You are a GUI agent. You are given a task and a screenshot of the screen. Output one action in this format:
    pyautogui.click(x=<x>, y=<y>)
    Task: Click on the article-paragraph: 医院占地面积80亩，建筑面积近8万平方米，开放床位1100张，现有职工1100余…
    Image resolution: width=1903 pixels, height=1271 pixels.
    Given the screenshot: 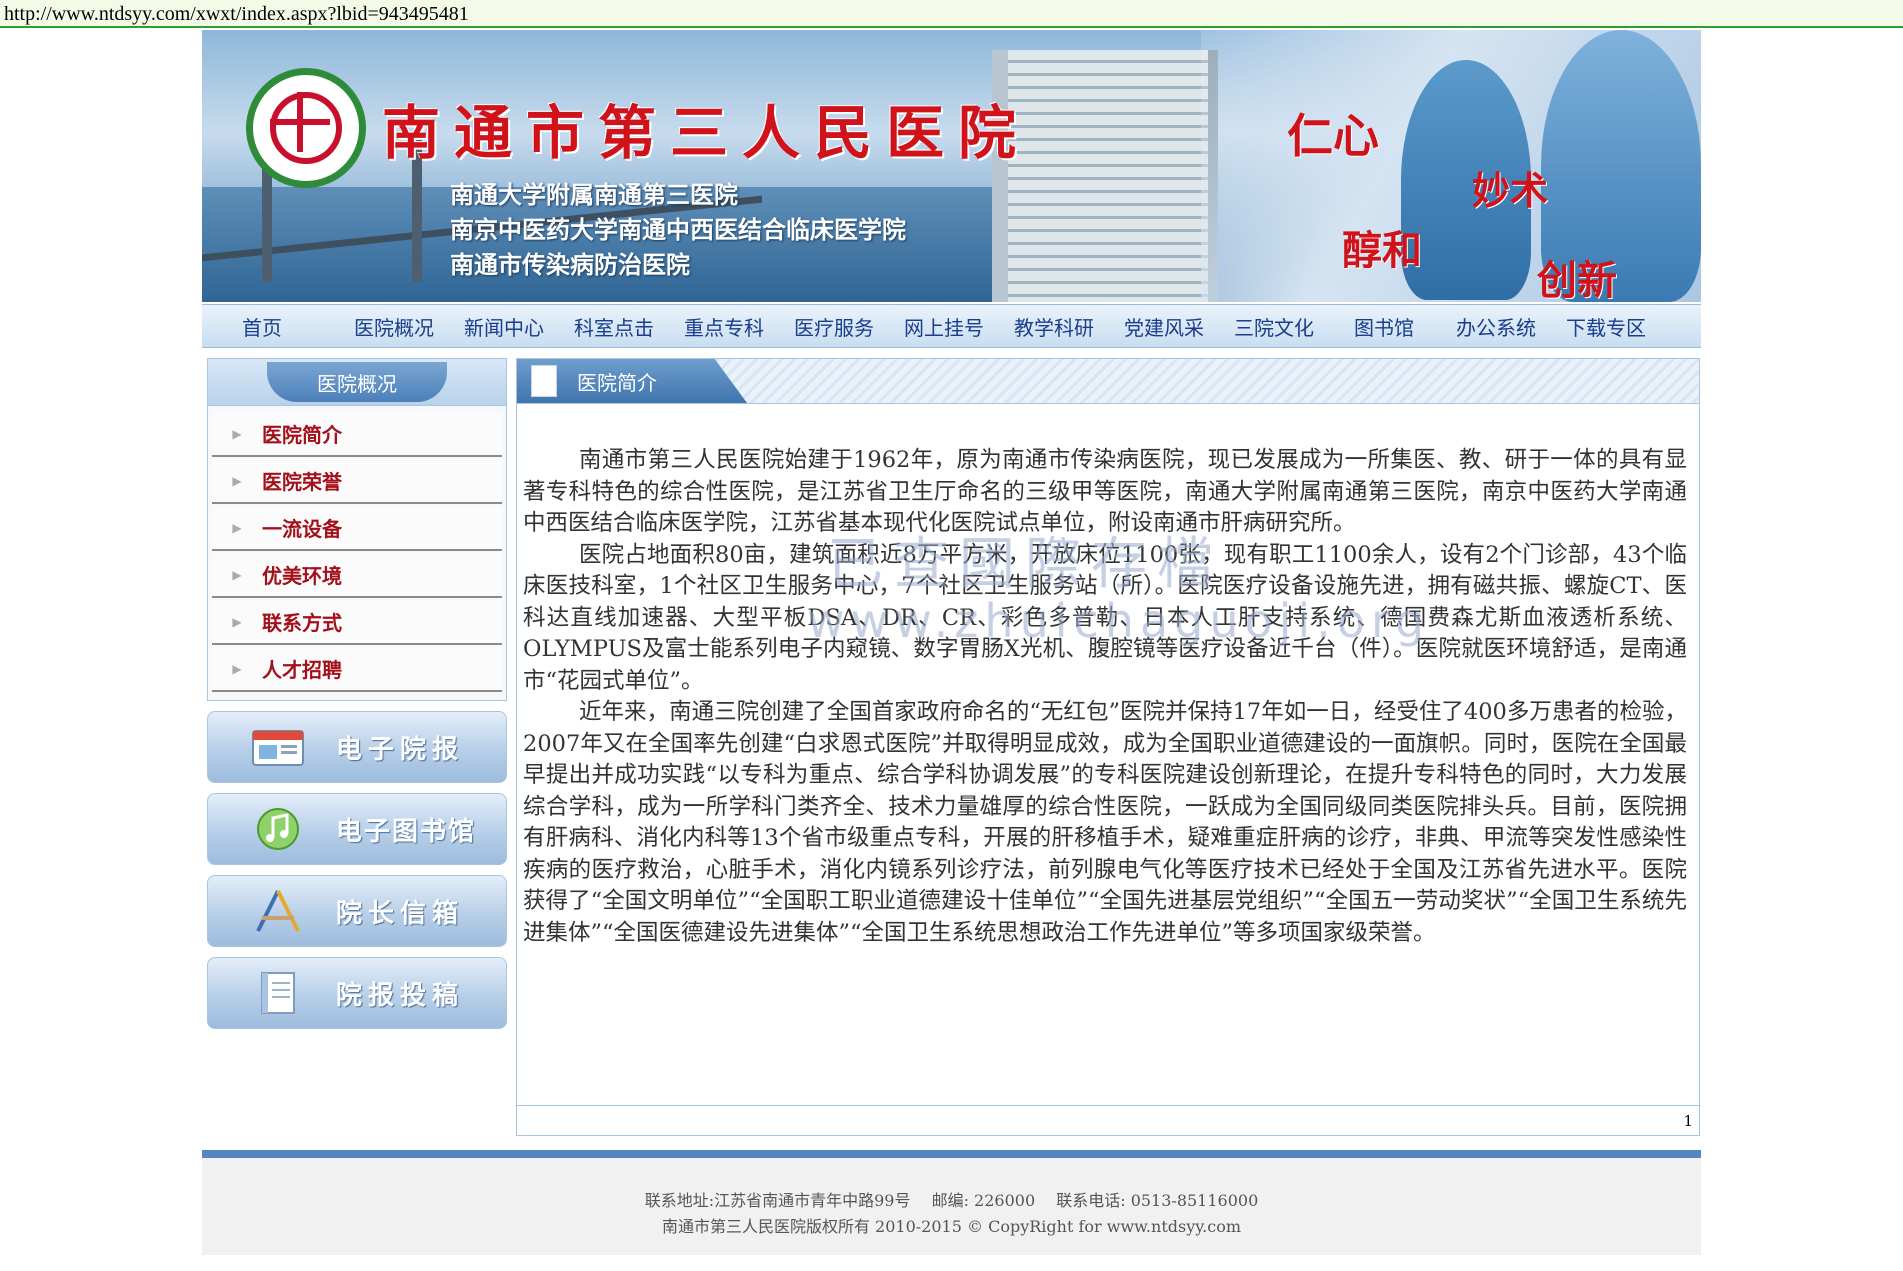 What is the action you would take?
    pyautogui.click(x=1105, y=617)
    